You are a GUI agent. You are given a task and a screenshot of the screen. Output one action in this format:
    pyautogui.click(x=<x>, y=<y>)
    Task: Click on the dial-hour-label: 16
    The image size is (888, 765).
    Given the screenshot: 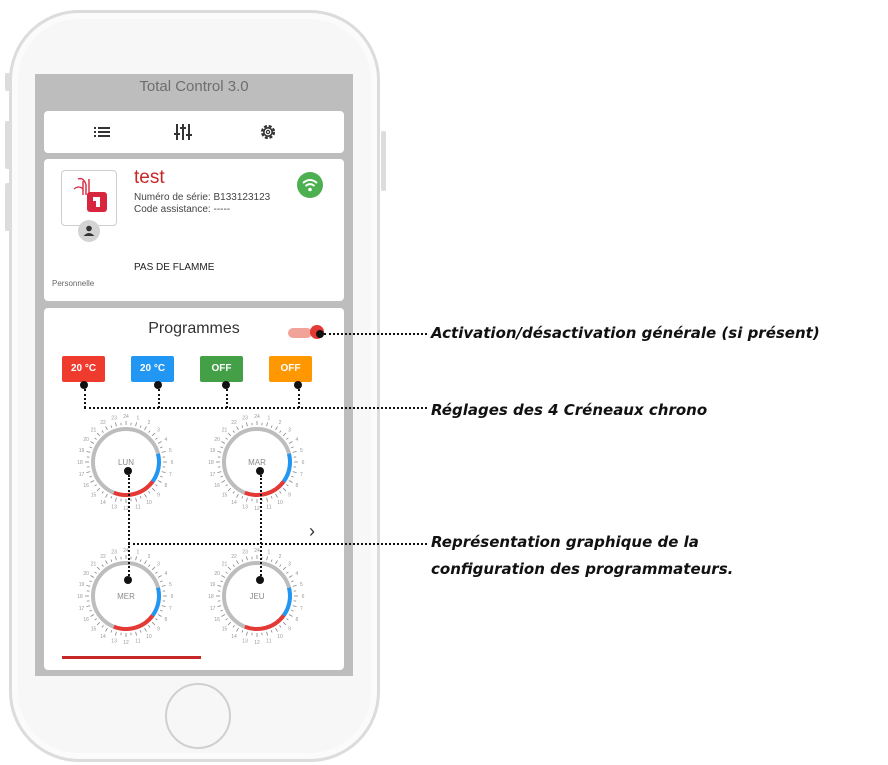 What is the action you would take?
    pyautogui.click(x=217, y=620)
    